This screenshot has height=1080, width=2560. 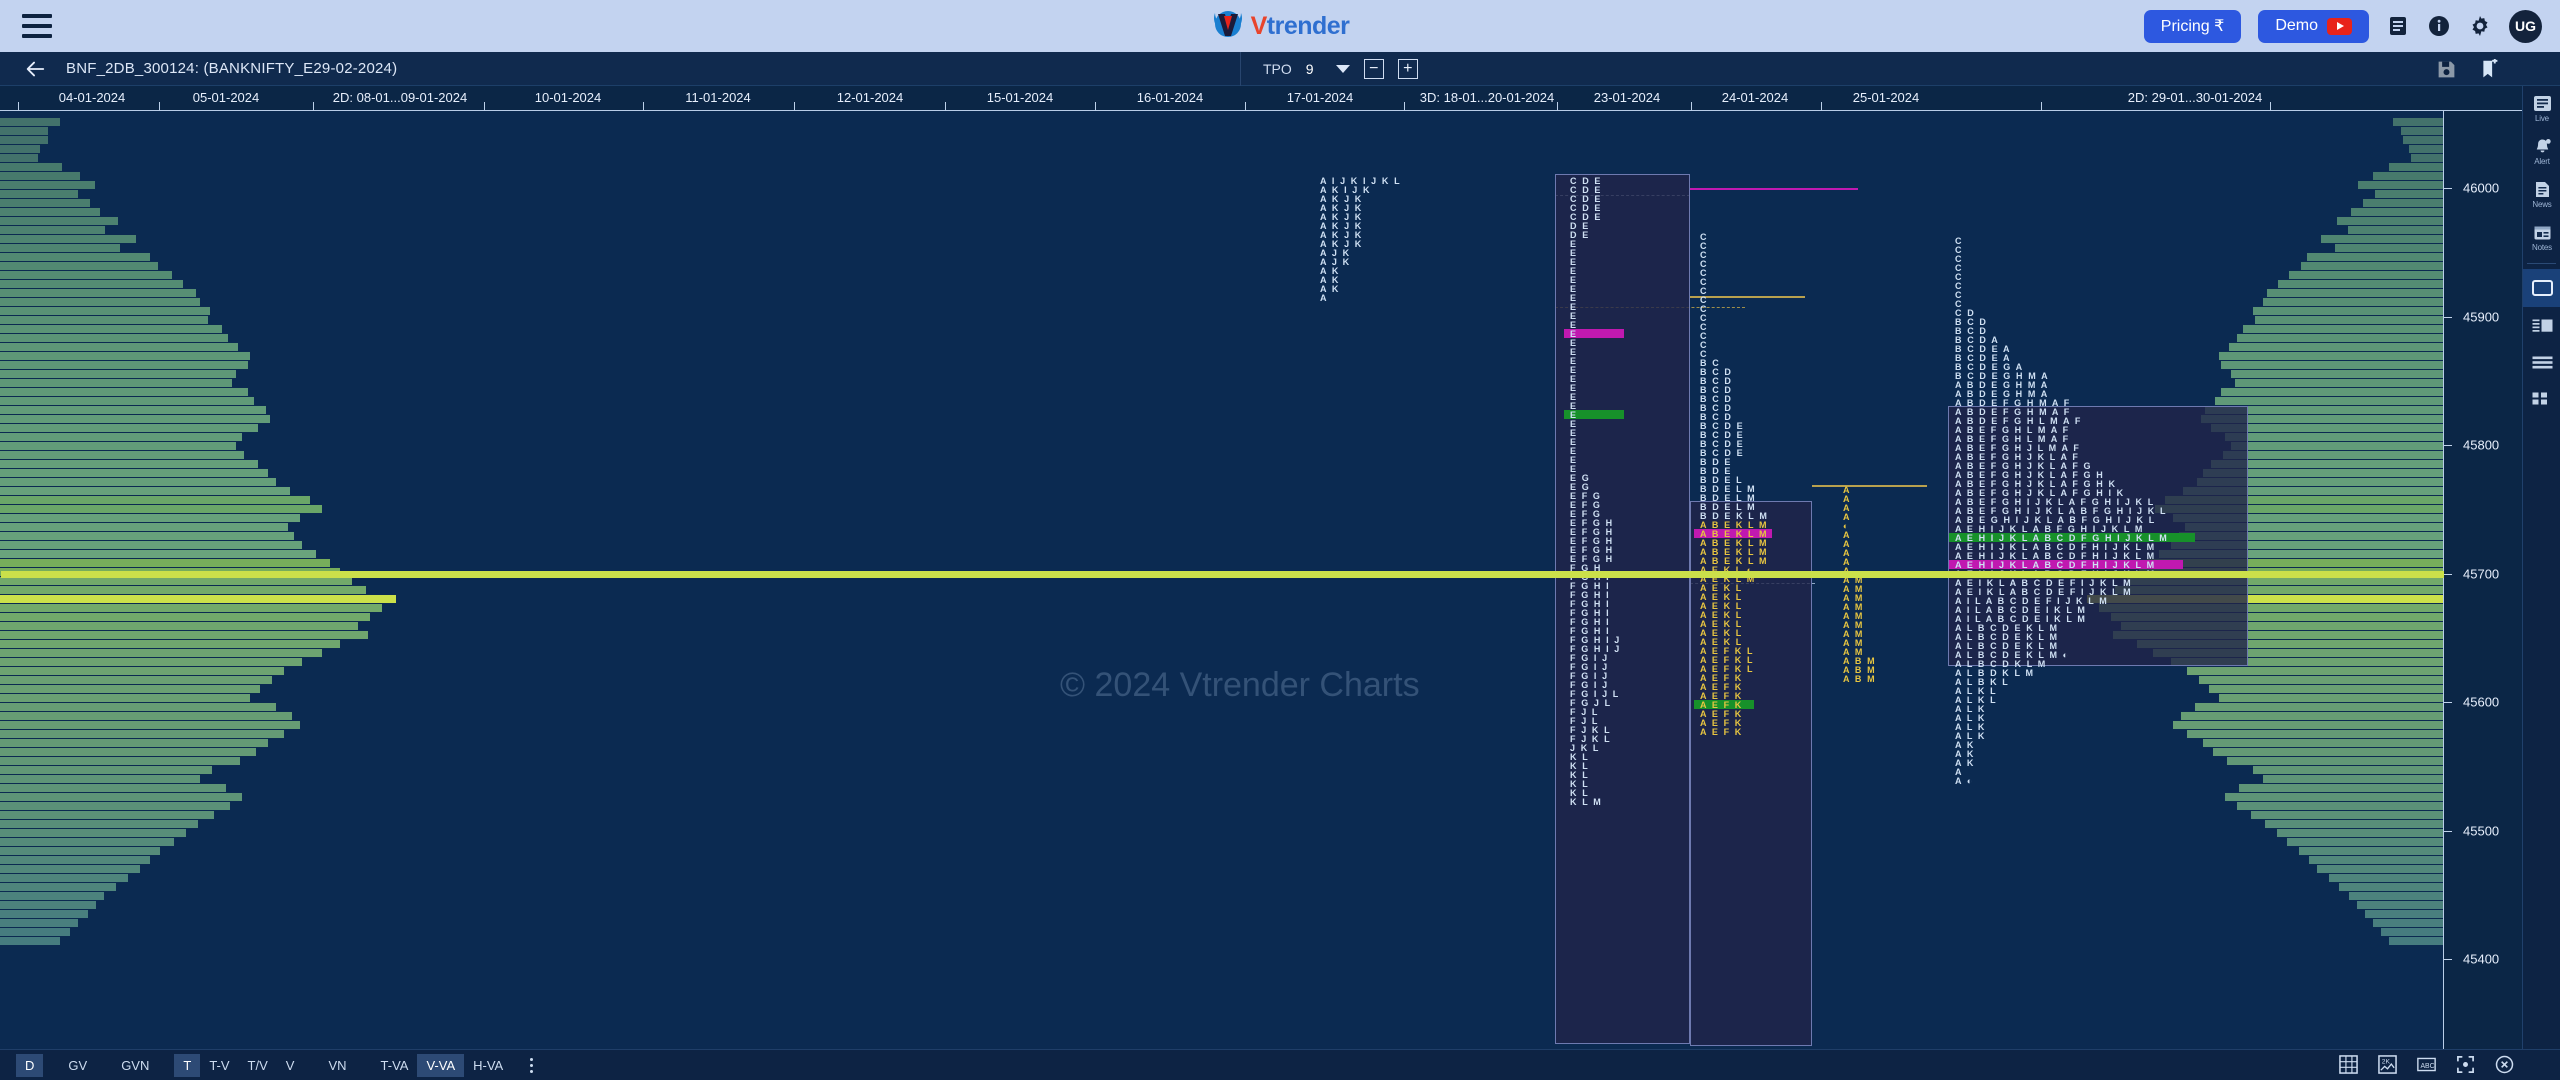 What do you see at coordinates (2448, 703) in the screenshot?
I see `price-axis-tick` at bounding box center [2448, 703].